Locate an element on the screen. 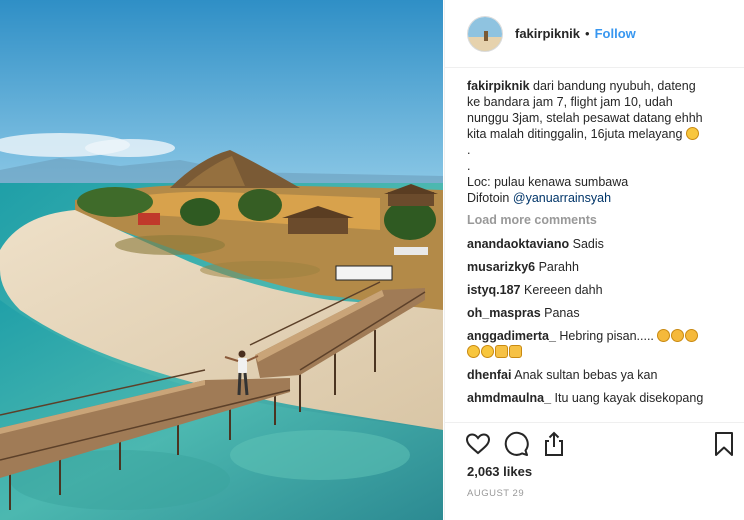 The image size is (744, 520). comment-item: oh_maspras Panas is located at coordinates (598, 313).